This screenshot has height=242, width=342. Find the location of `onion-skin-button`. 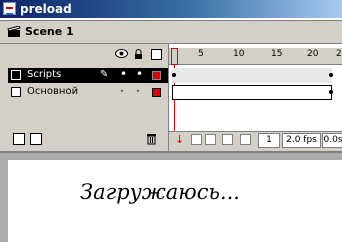

onion-skin-button is located at coordinates (196, 139).